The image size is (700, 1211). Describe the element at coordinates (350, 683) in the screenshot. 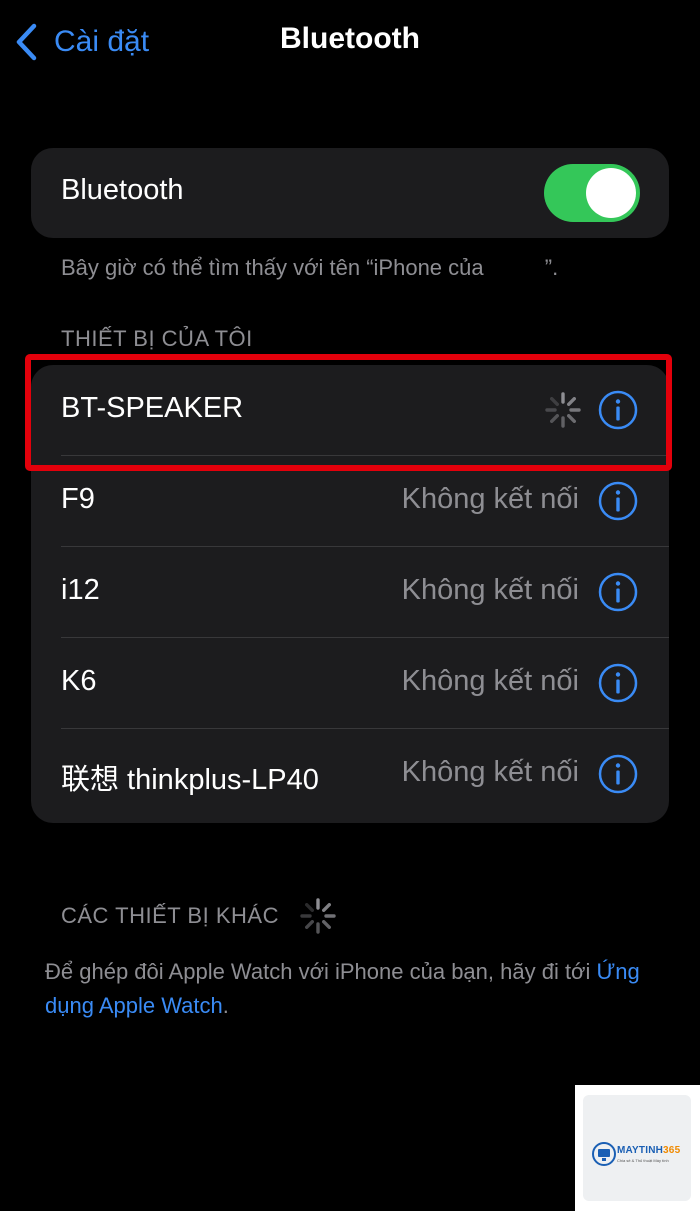

I see `device-row-k6: K6 Không kết nối` at that location.